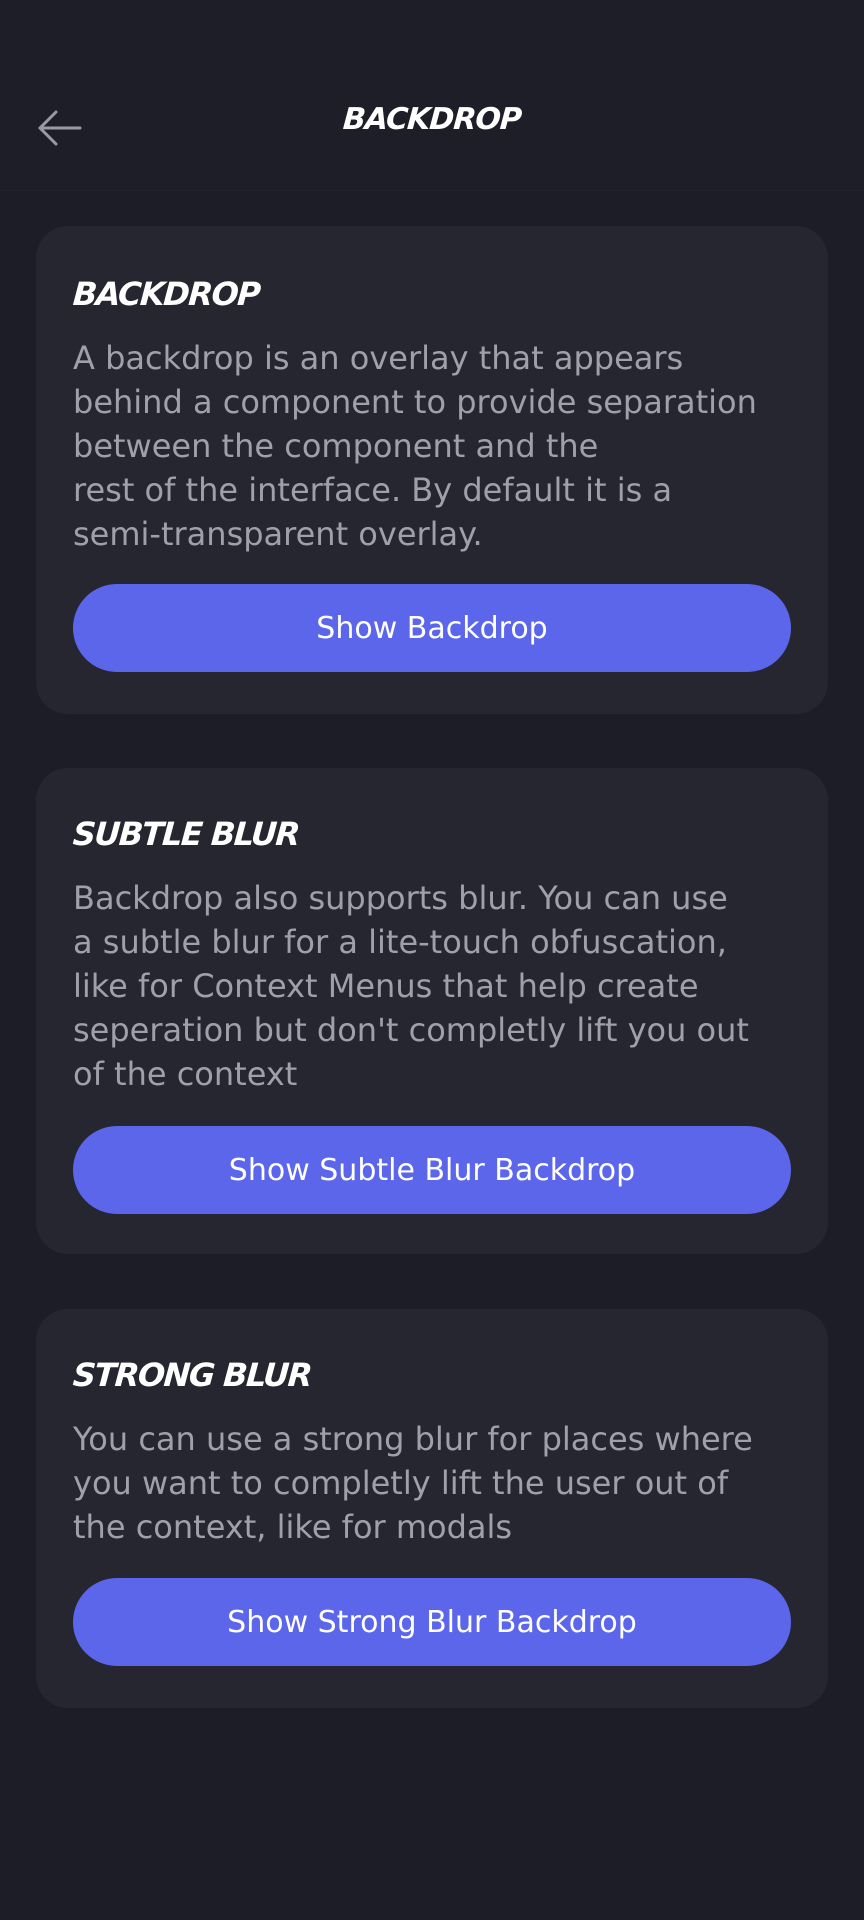 This screenshot has height=1920, width=864. Describe the element at coordinates (432, 628) in the screenshot. I see `show-backdrop-button: Show Backdrop` at that location.